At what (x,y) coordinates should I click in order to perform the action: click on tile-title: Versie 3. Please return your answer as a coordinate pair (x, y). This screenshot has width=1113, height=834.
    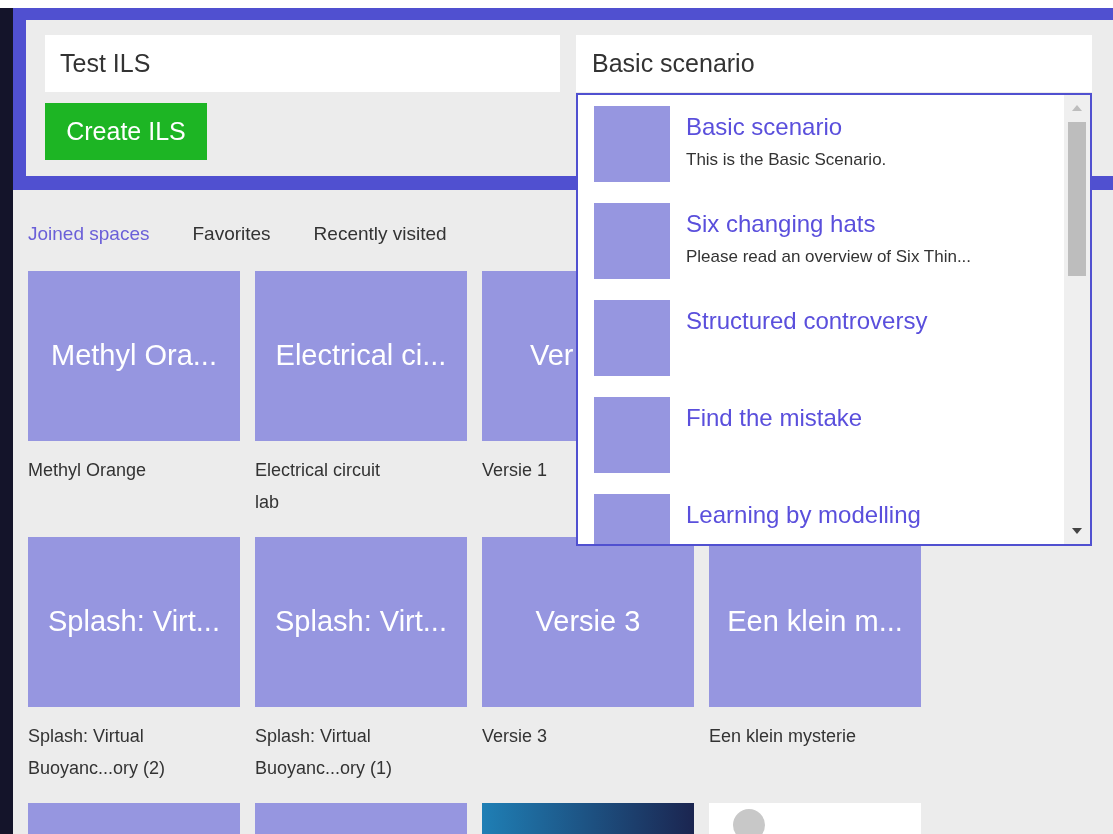
    Looking at the image, I should click on (588, 622).